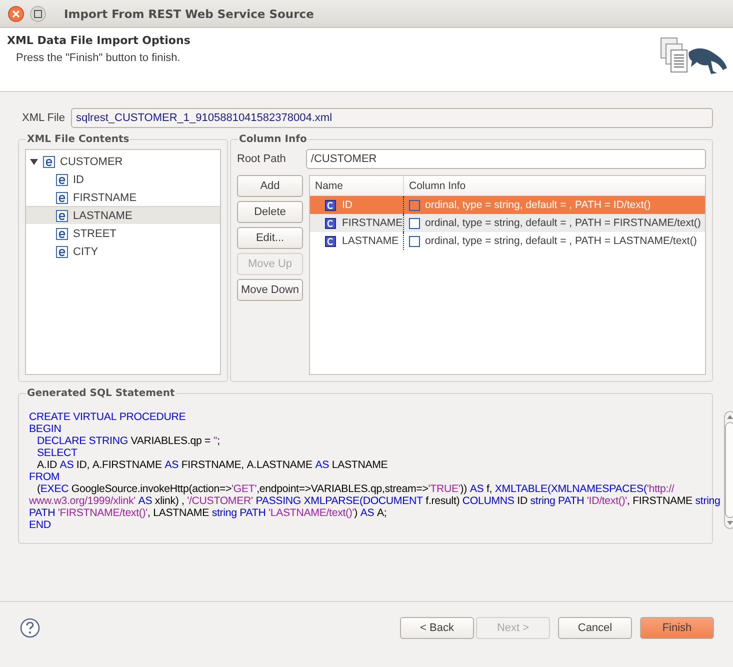 Image resolution: width=733 pixels, height=667 pixels. What do you see at coordinates (98, 58) in the screenshot?
I see `page-message: Press the "Finish" button to finish.` at bounding box center [98, 58].